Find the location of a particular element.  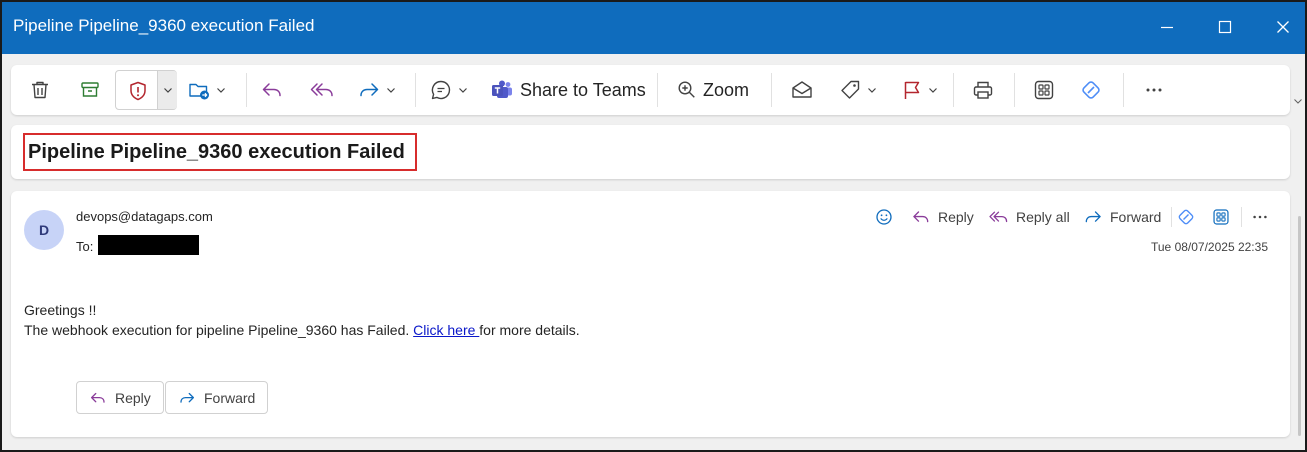

message-date: Tue 08/07/2025 22:35 is located at coordinates (1209, 247).